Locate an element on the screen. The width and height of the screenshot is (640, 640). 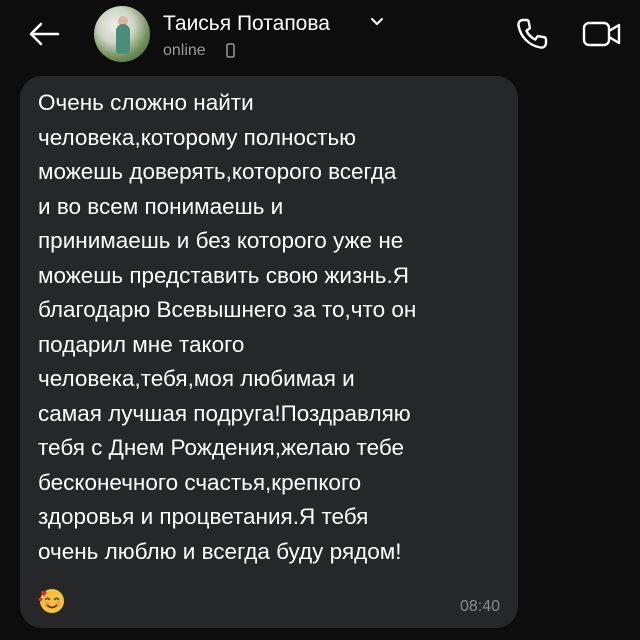
presence-status: online is located at coordinates (184, 50).